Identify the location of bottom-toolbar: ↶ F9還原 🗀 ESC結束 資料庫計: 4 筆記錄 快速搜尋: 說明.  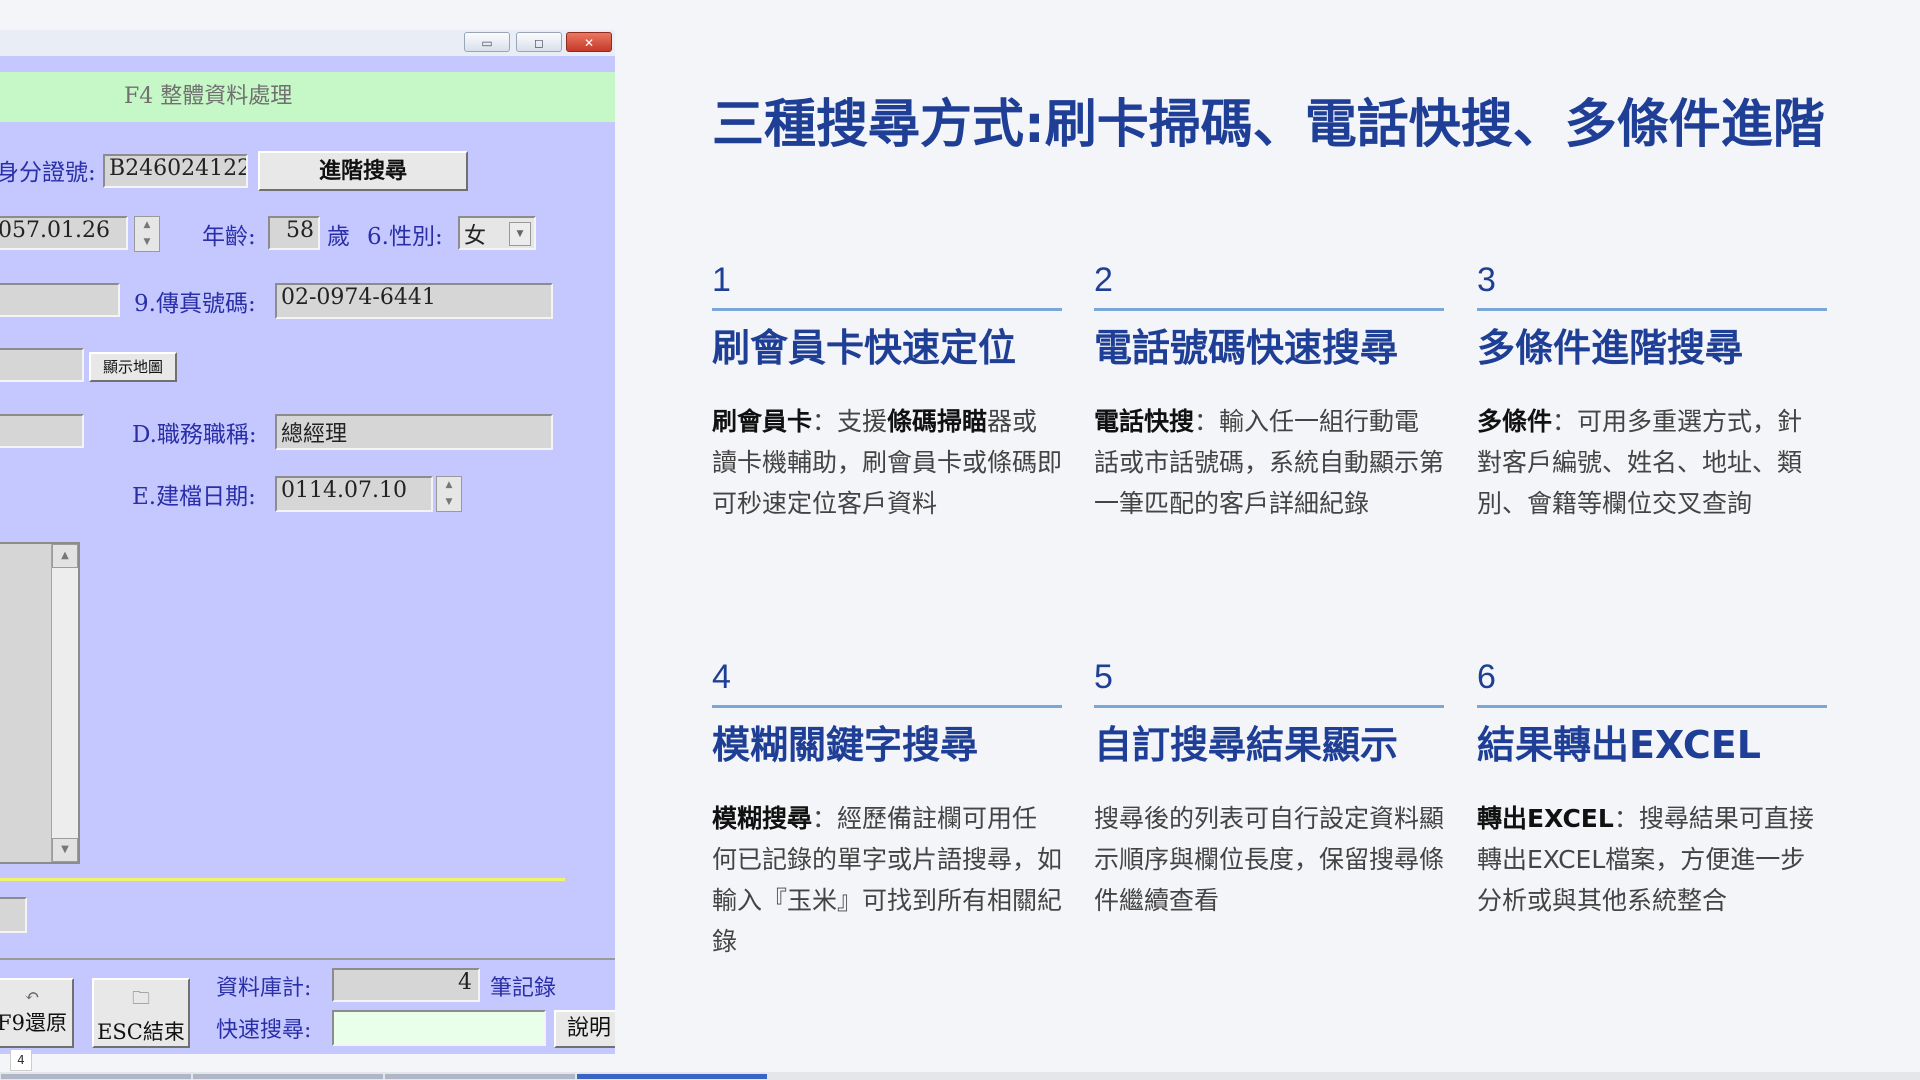
(307, 1006).